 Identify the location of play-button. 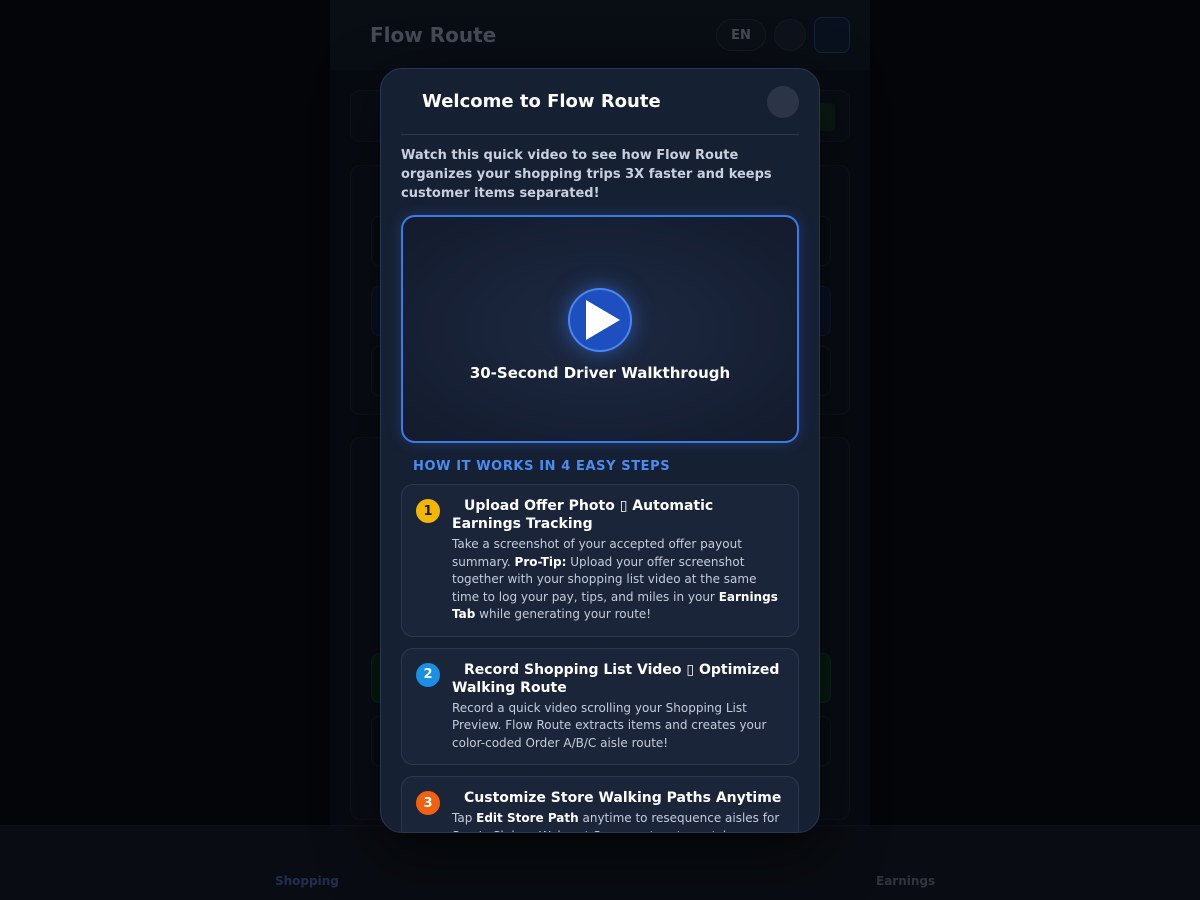
(600, 320).